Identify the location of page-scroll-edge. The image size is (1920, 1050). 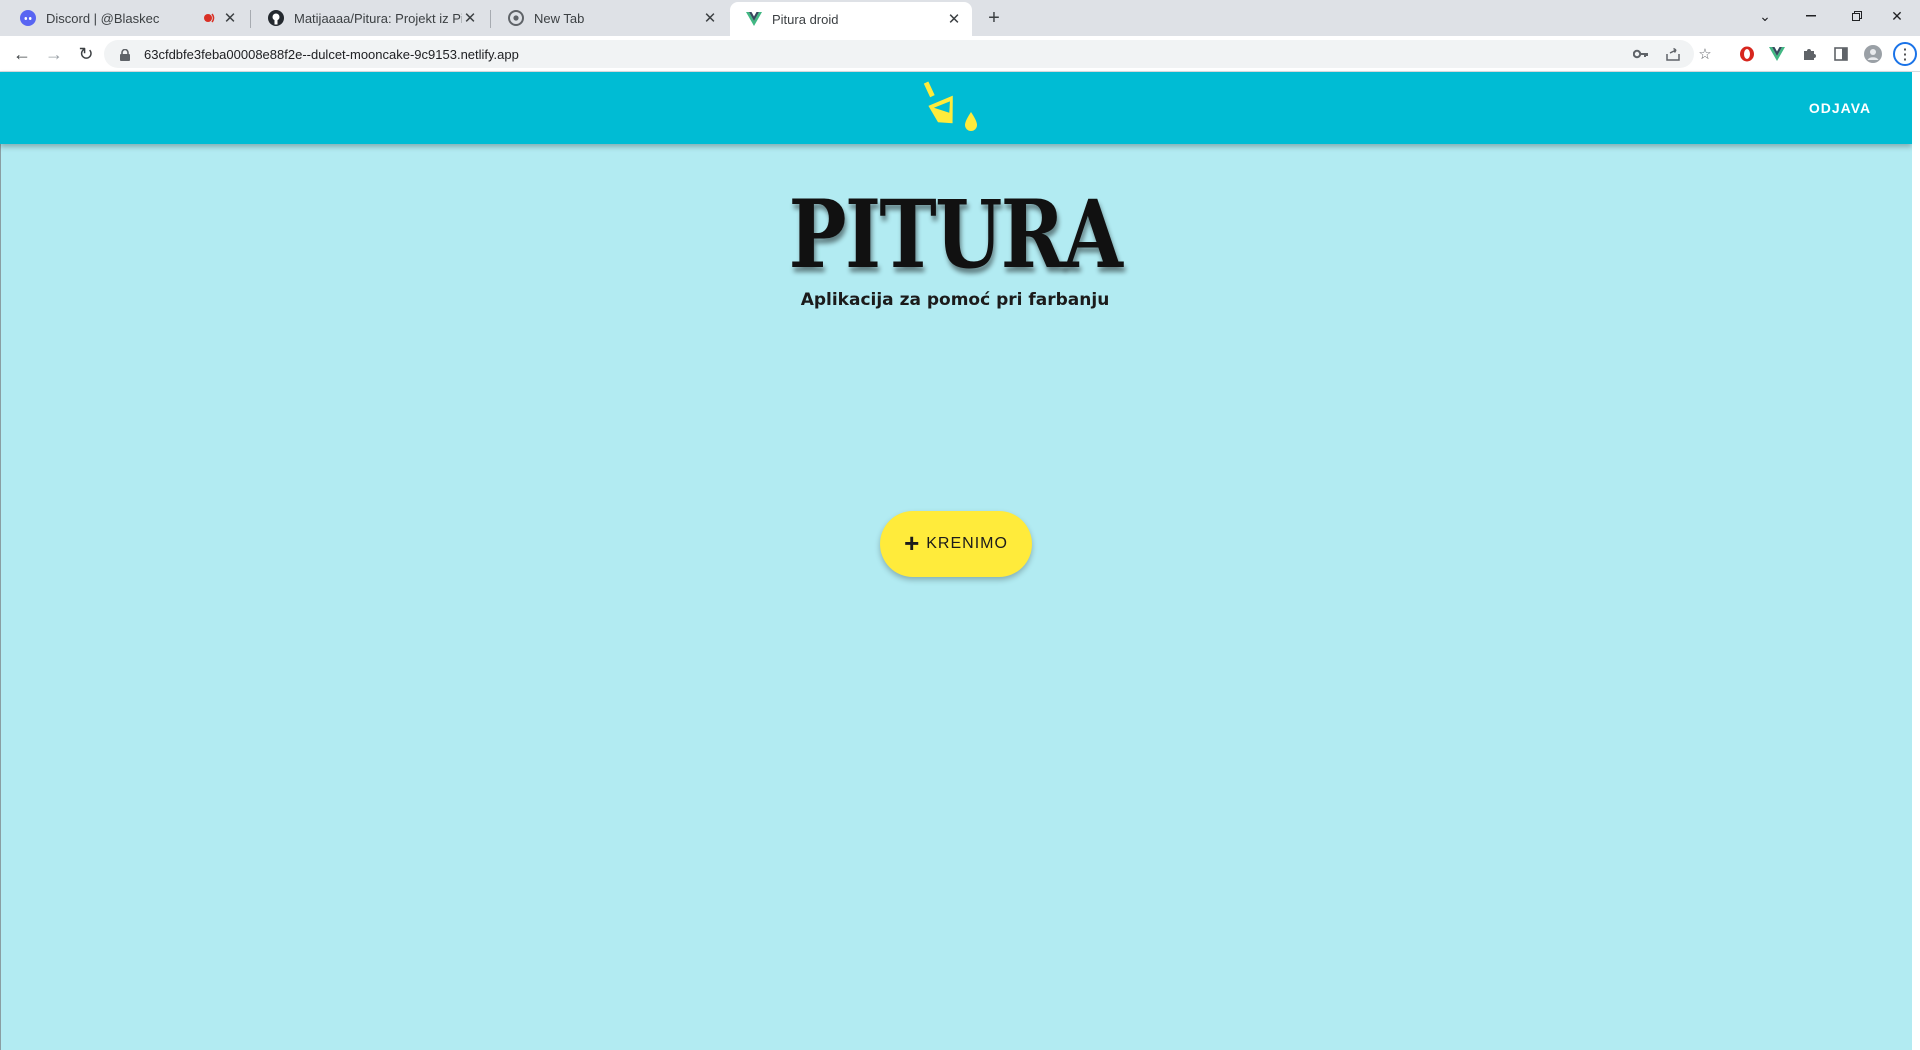
(1916, 561).